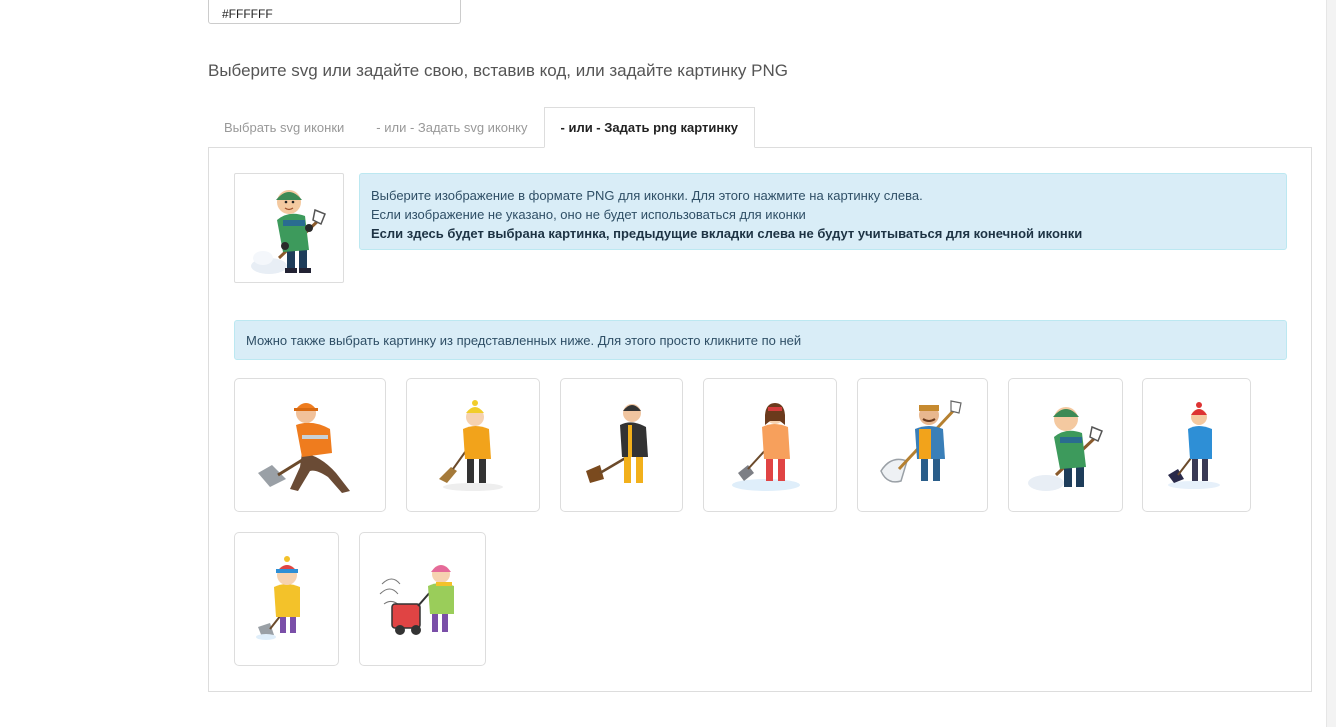 Image resolution: width=1336 pixels, height=727 pixels. I want to click on boy-blue-jacket-shovel-icon, so click(1193, 445).